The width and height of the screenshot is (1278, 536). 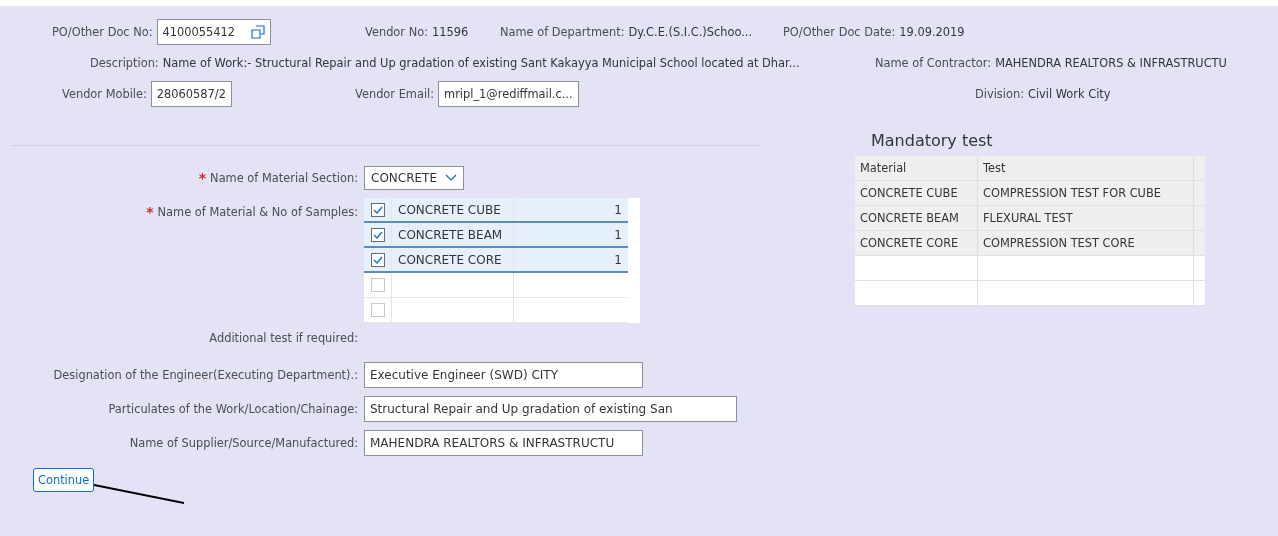 I want to click on table-cell: COMPRESSION TEST FOR CUBE, so click(x=1072, y=193).